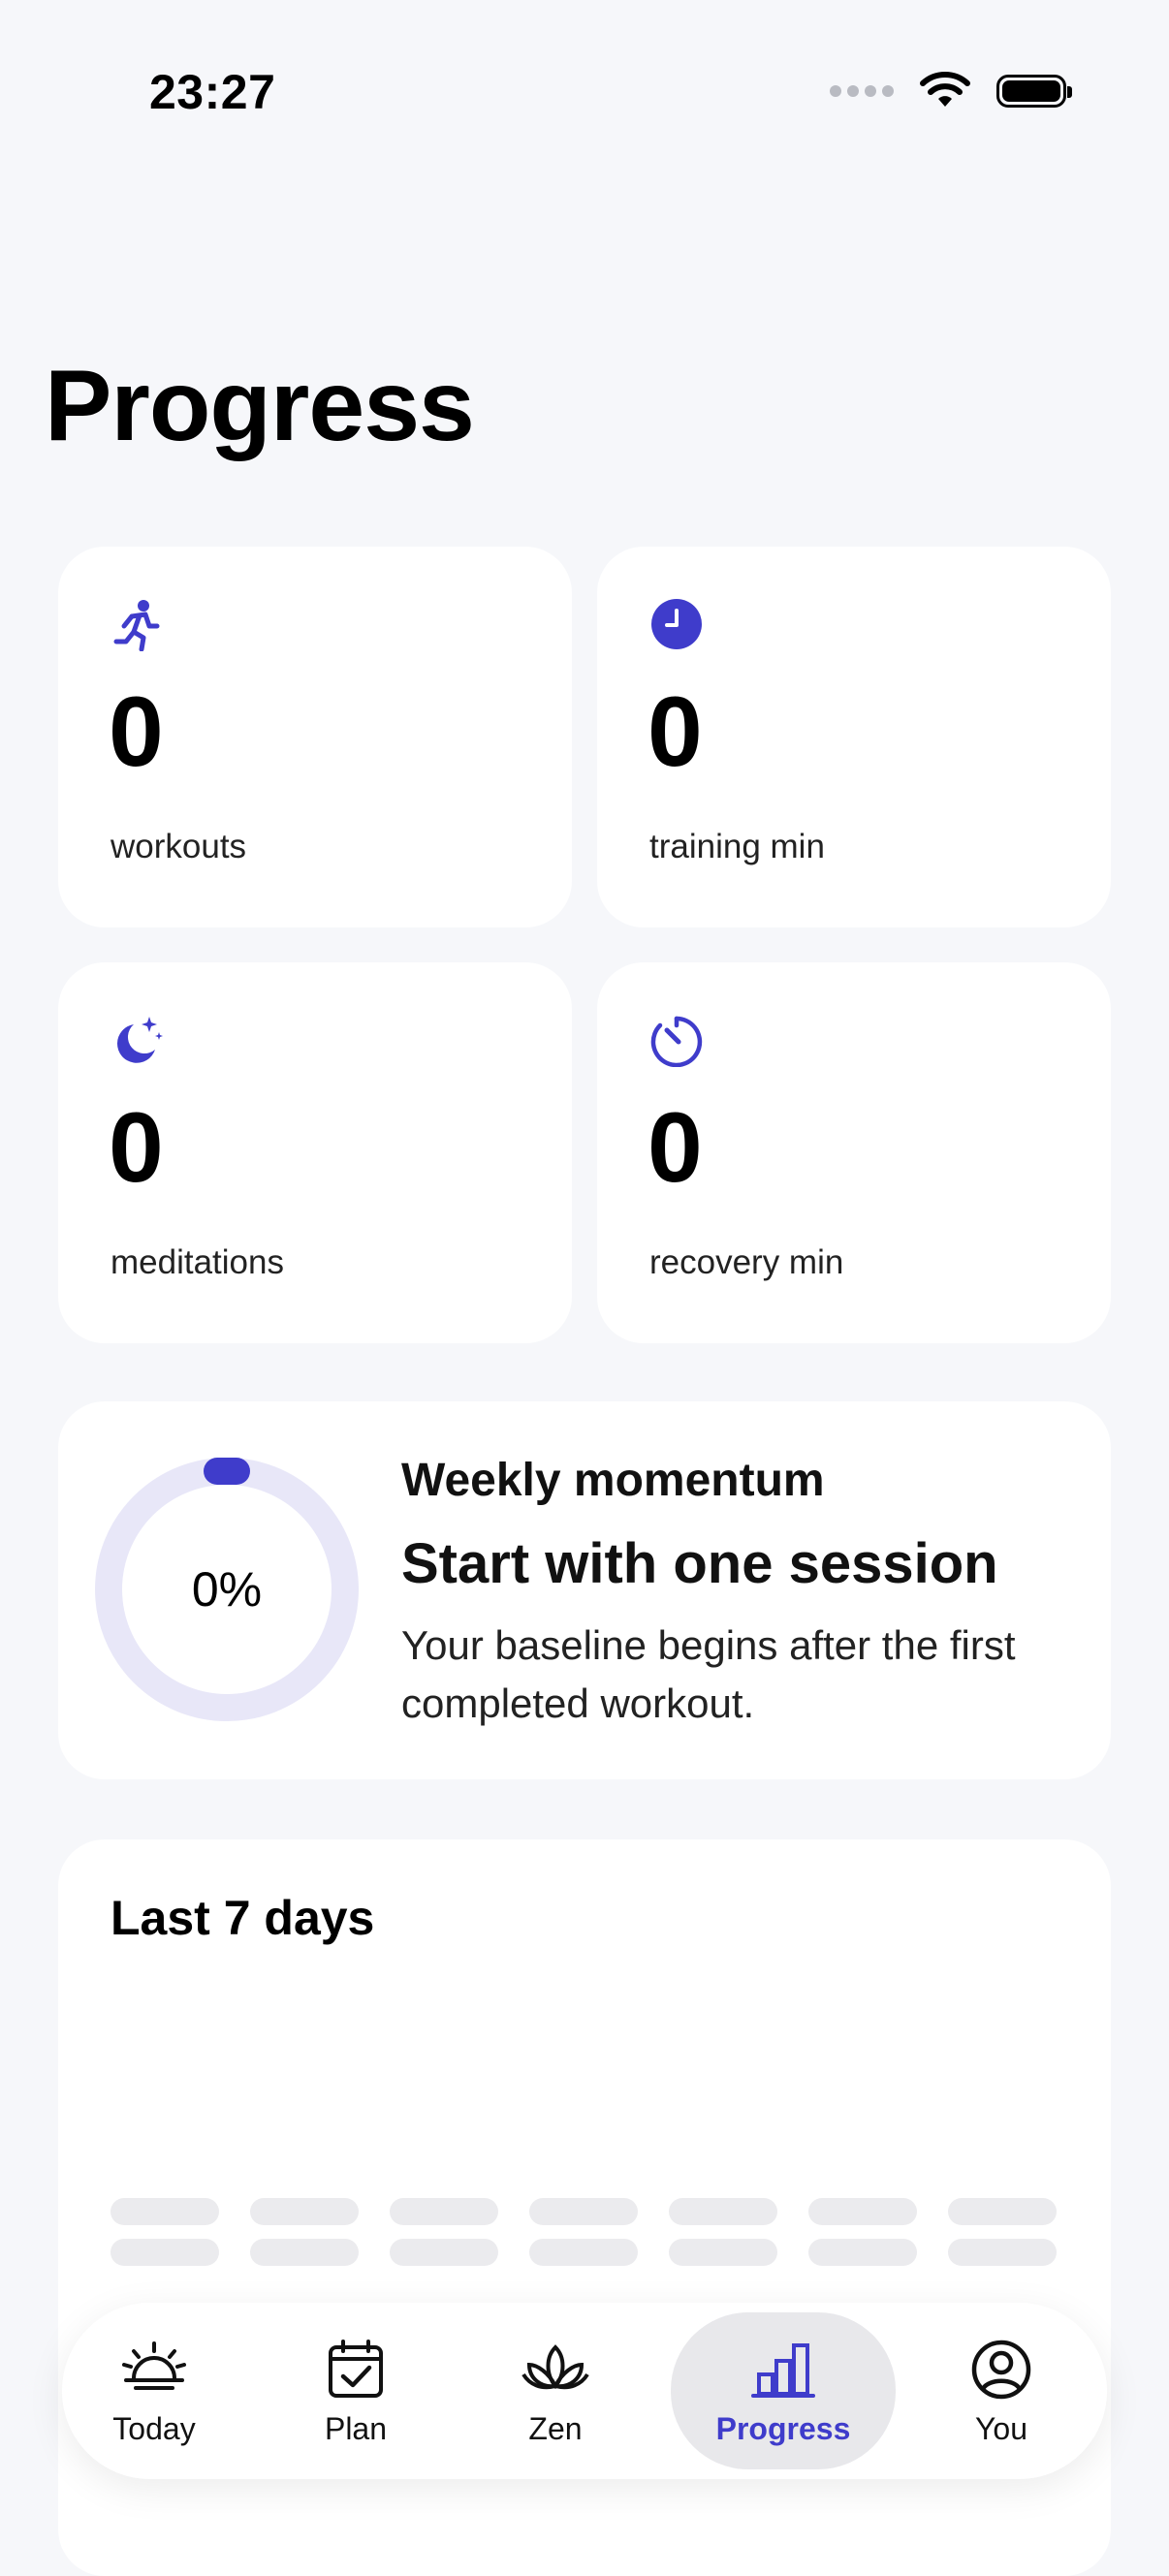 This screenshot has width=1169, height=2576. What do you see at coordinates (136, 731) in the screenshot?
I see `workouts-value: 0` at bounding box center [136, 731].